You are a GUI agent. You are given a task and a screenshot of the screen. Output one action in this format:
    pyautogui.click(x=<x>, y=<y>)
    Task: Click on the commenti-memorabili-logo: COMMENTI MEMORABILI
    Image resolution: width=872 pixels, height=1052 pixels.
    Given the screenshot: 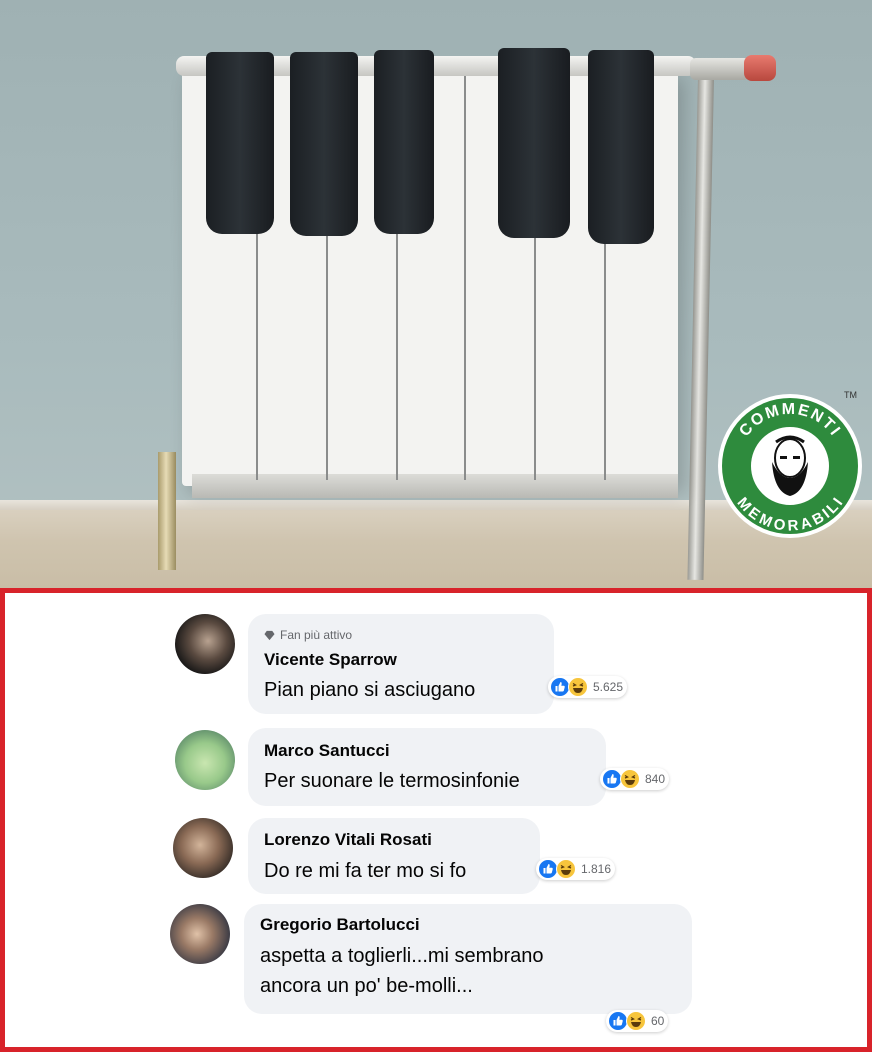 What is the action you would take?
    pyautogui.click(x=790, y=466)
    